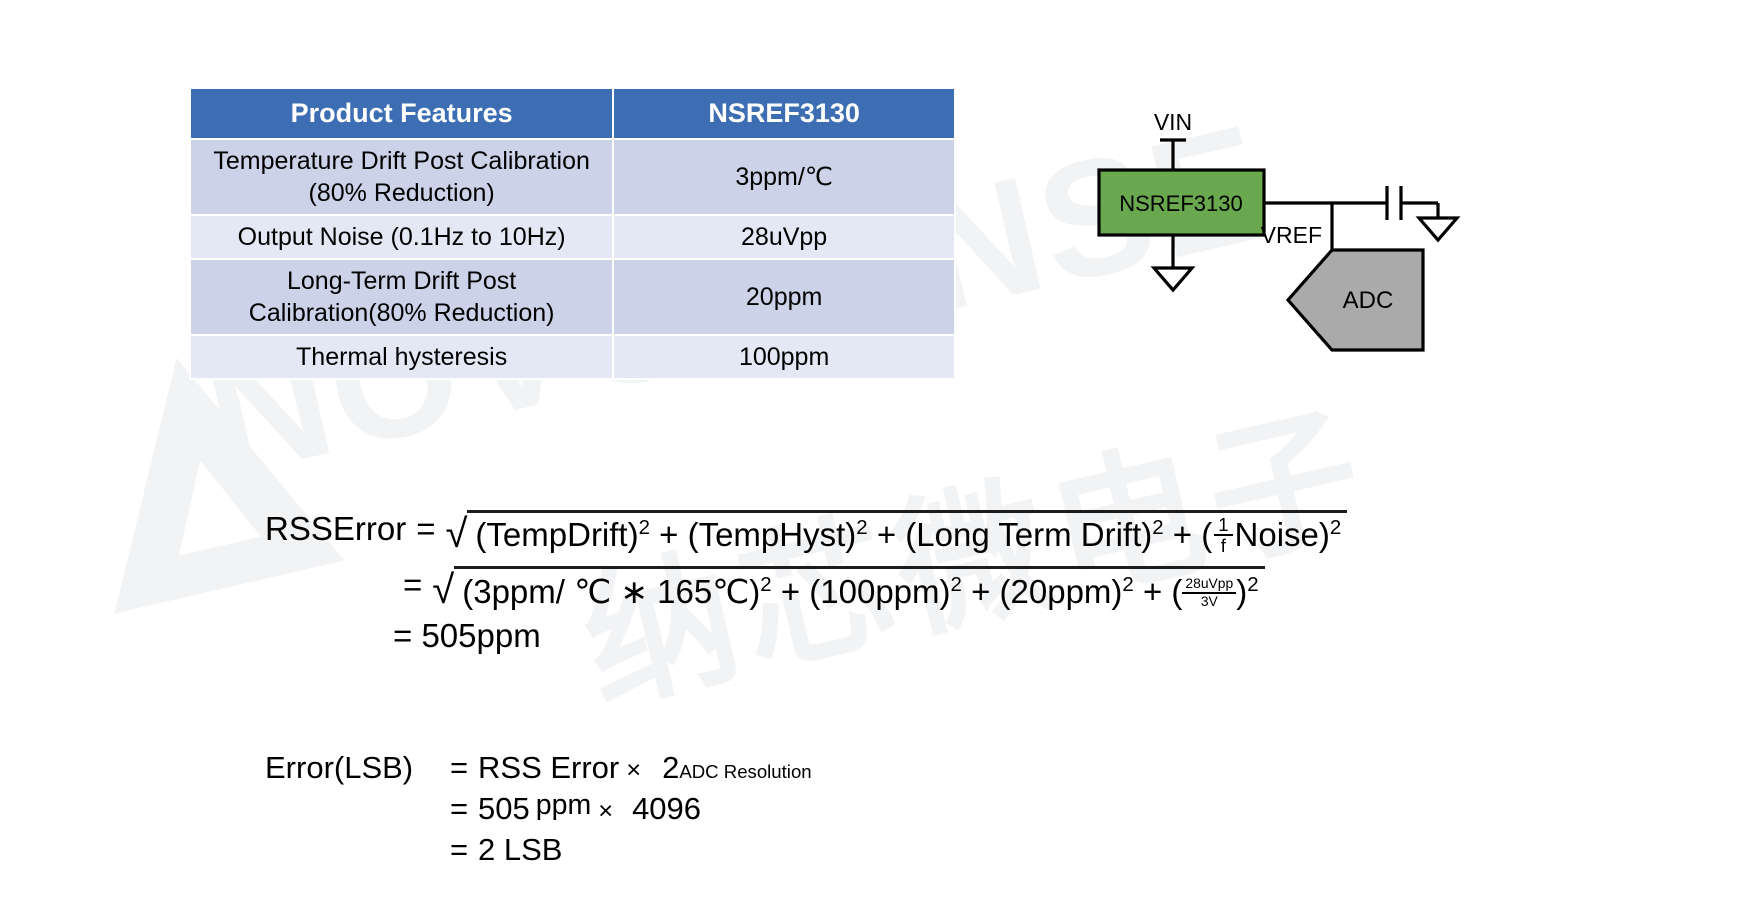  What do you see at coordinates (880, 591) in the screenshot?
I see `numeric-term-hysteresis: (100ppm)` at bounding box center [880, 591].